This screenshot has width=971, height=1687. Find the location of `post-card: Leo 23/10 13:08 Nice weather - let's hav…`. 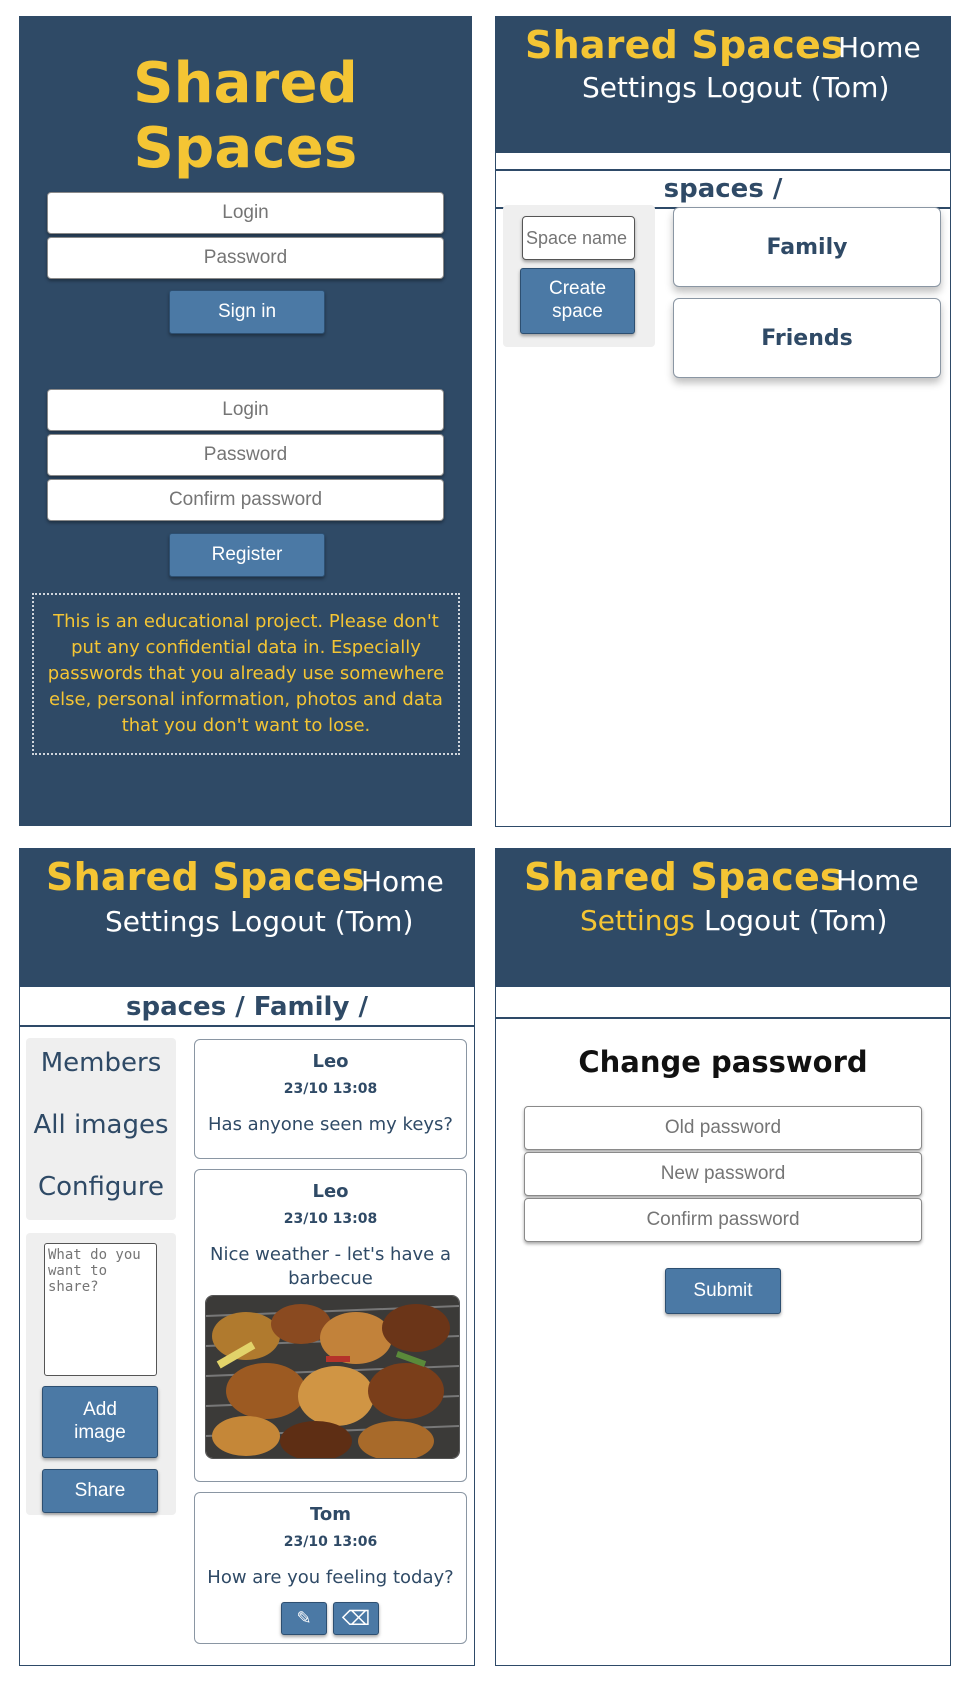

post-card: Leo 23/10 13:08 Nice weather - let's hav… is located at coordinates (330, 1325).